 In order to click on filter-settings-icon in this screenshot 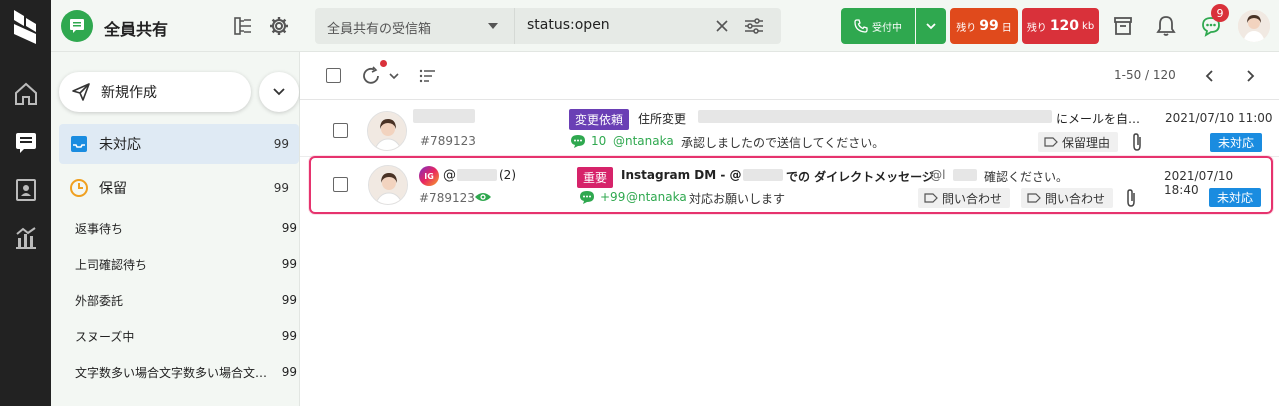, I will do `click(754, 26)`.